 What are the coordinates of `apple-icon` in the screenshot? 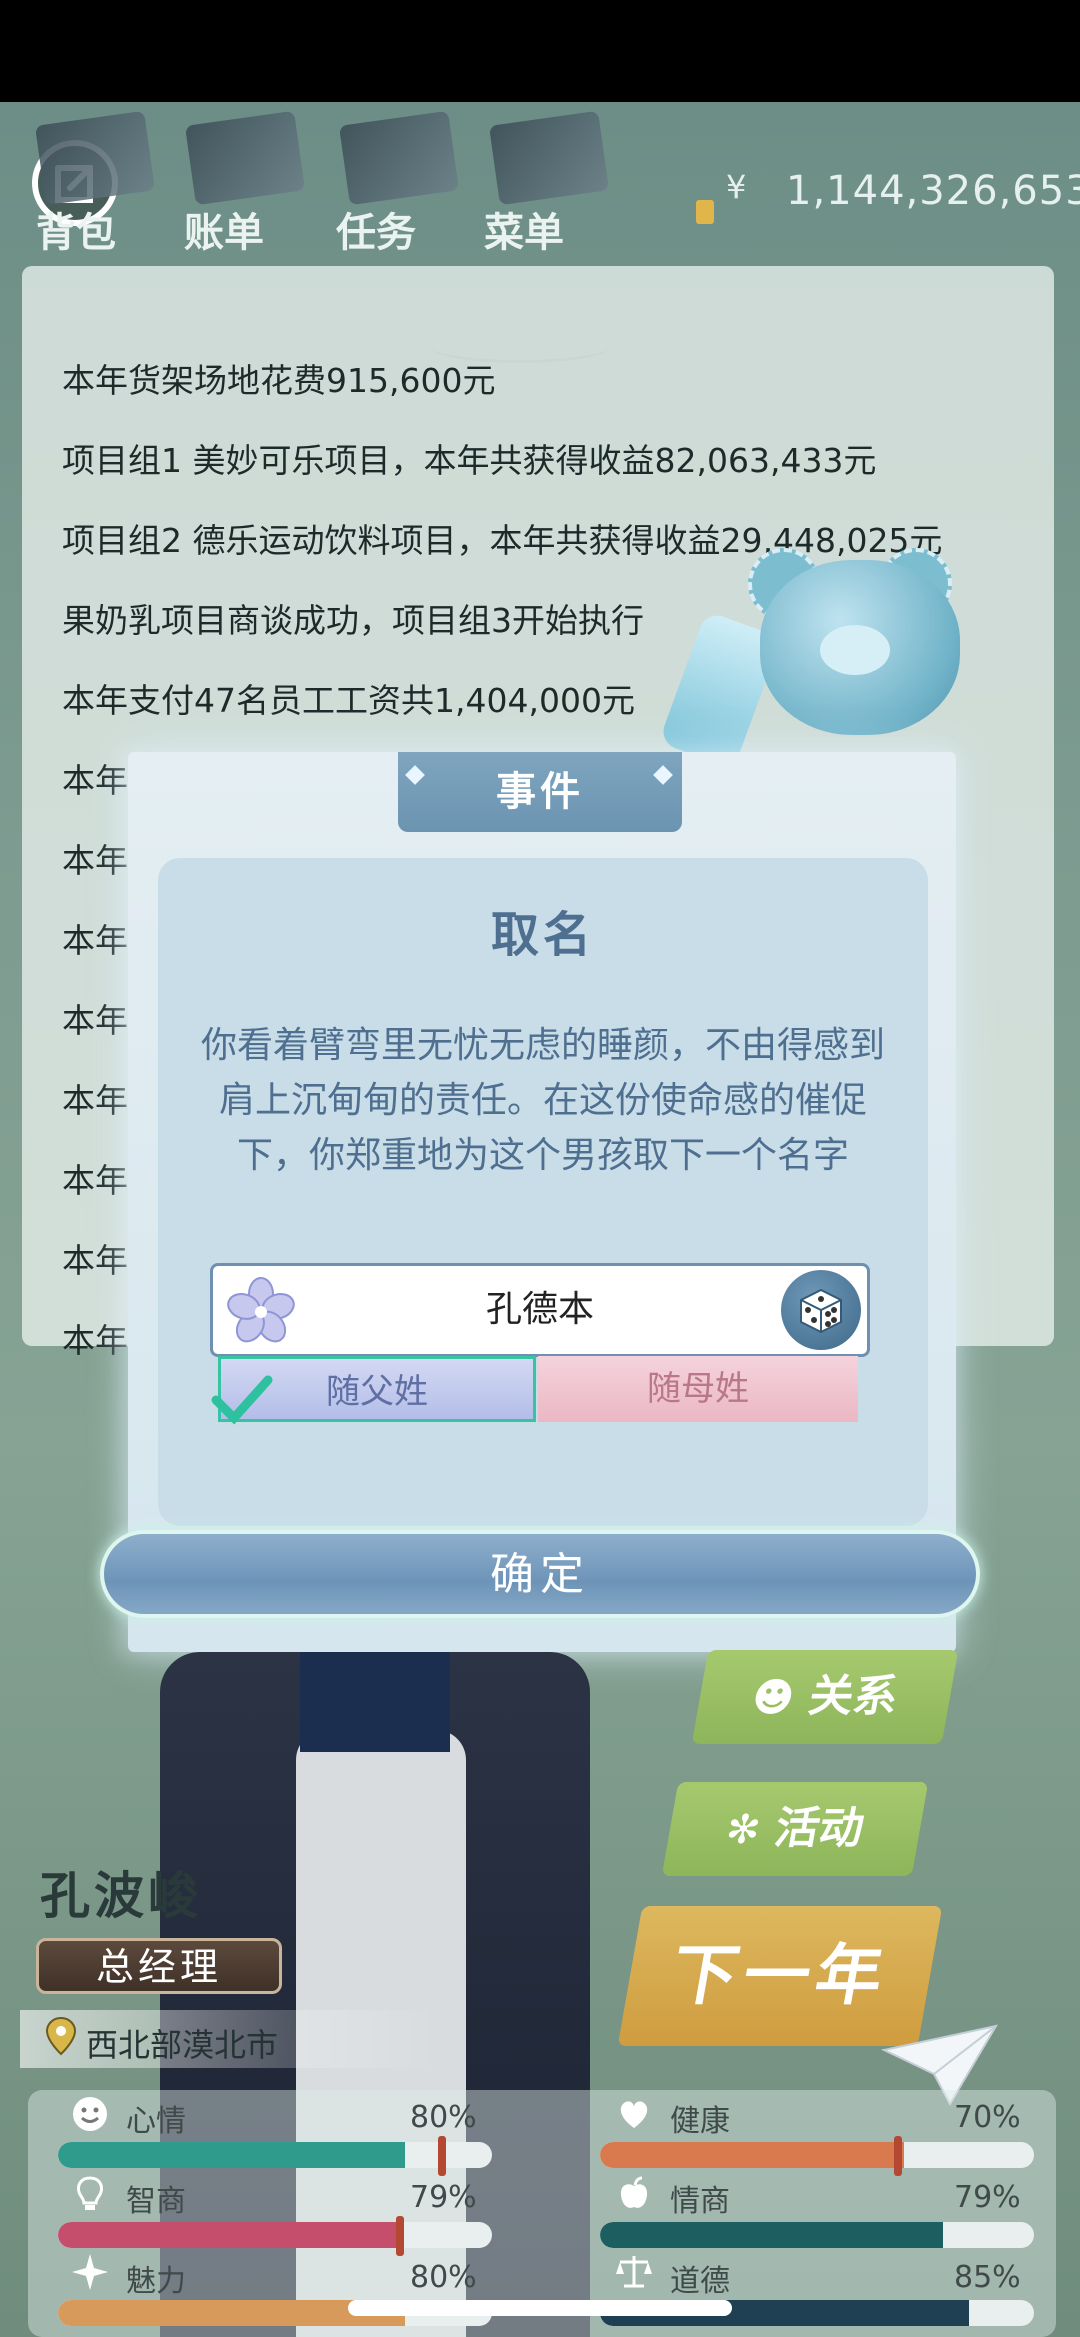 It's located at (634, 2192).